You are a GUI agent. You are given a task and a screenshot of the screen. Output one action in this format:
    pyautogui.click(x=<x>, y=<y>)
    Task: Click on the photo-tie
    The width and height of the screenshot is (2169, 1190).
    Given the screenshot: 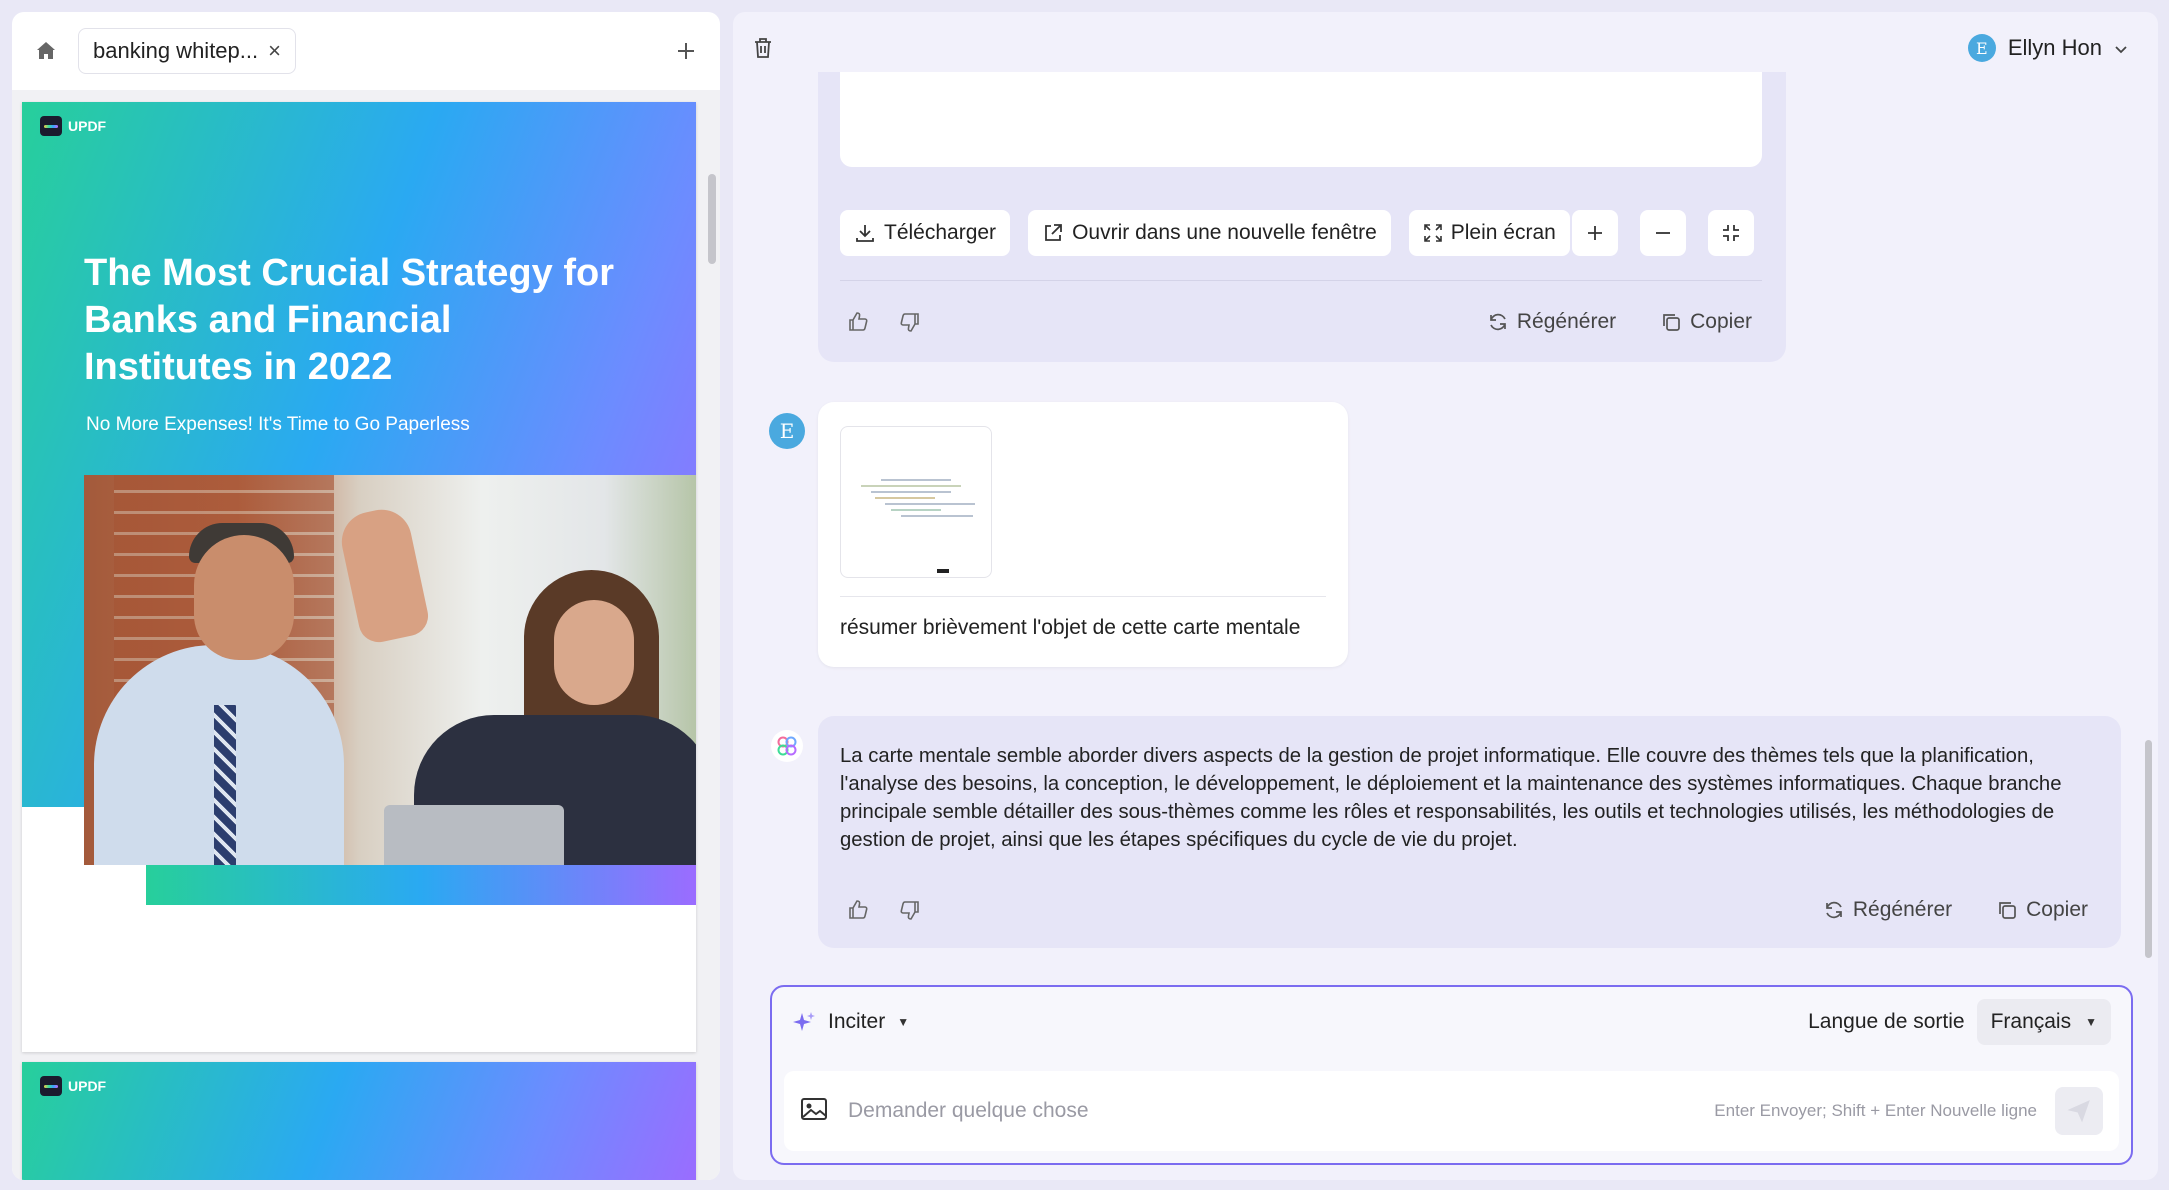 What is the action you would take?
    pyautogui.click(x=225, y=785)
    